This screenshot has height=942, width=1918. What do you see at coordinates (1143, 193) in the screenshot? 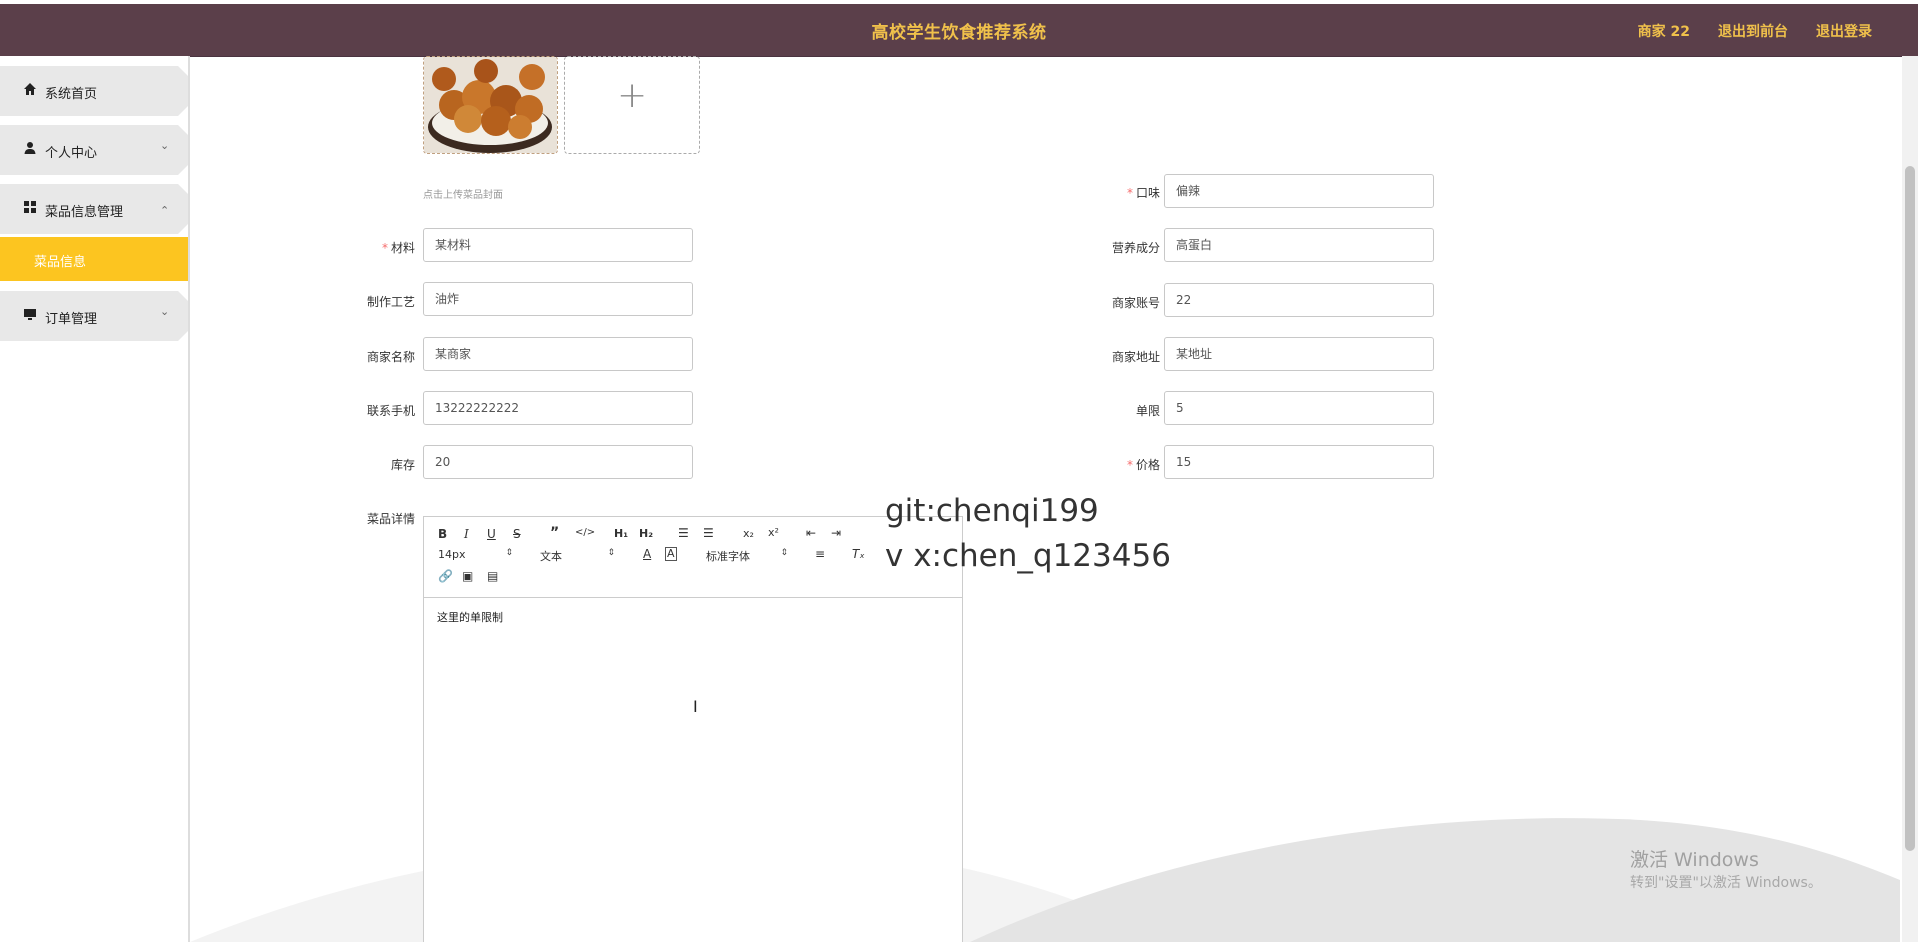
I see `taste-label: * 口味` at bounding box center [1143, 193].